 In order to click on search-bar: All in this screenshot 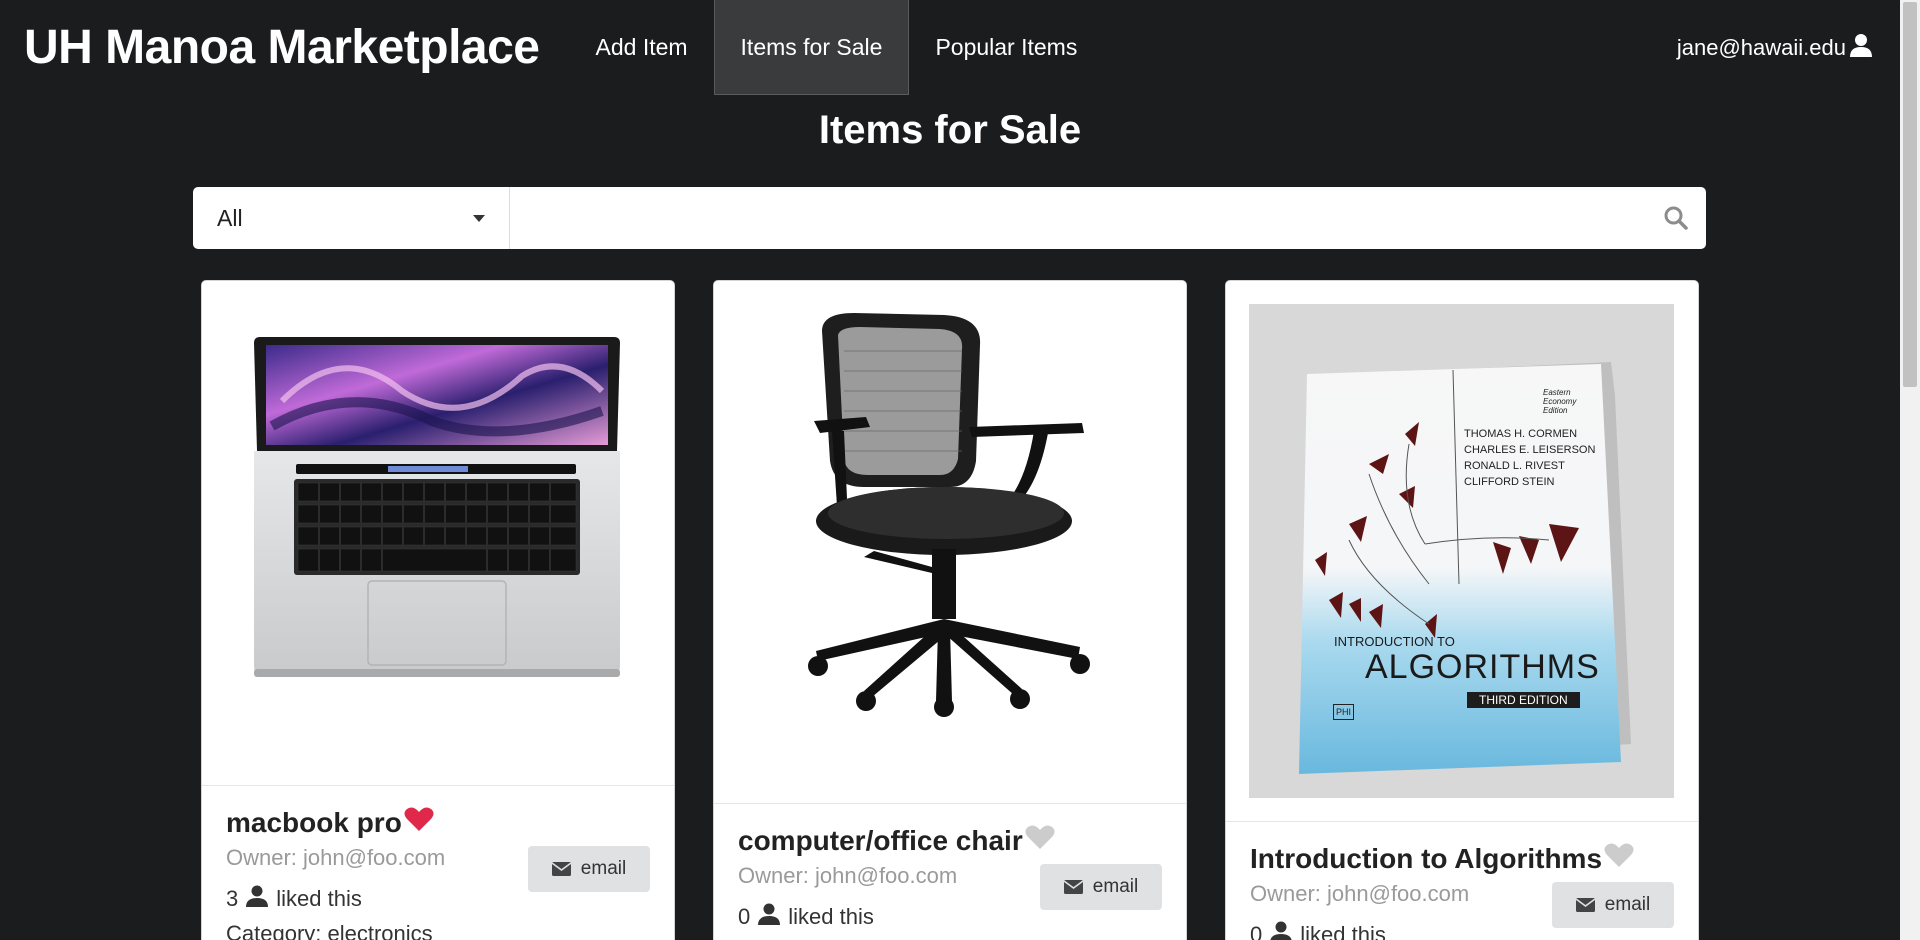, I will do `click(949, 218)`.